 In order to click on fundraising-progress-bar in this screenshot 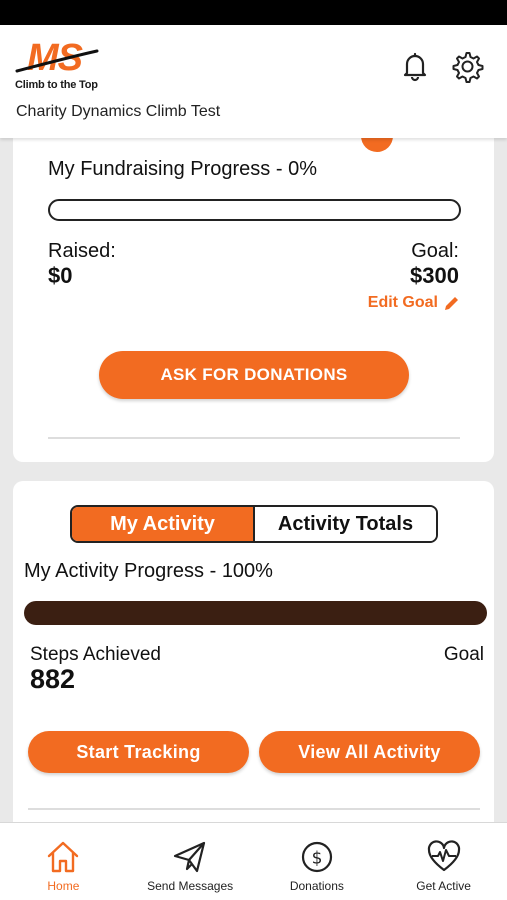, I will do `click(254, 210)`.